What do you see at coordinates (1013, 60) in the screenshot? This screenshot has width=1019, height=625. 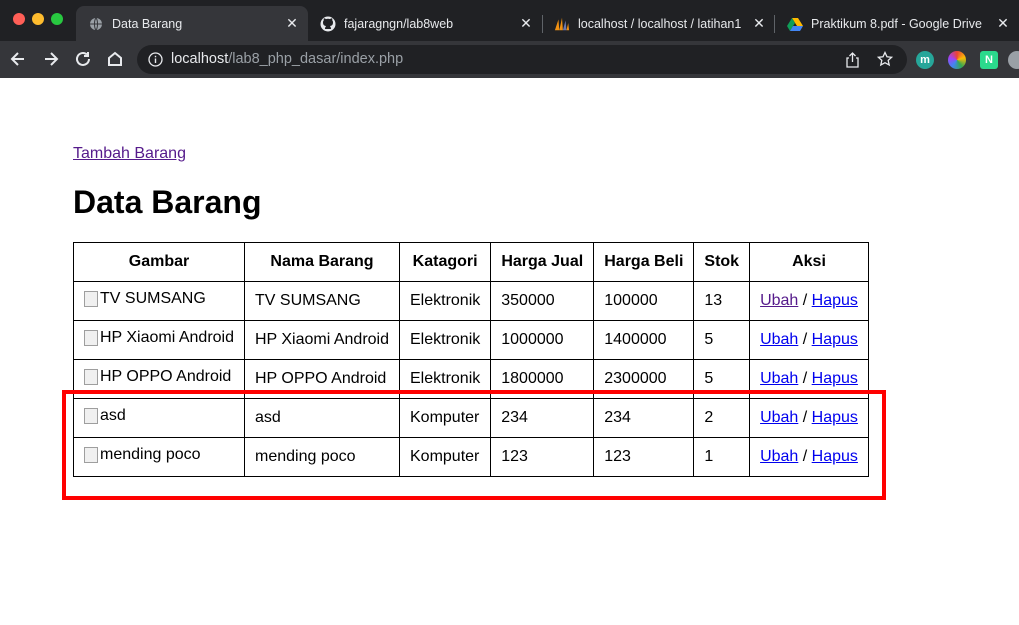 I see `profile-avatar` at bounding box center [1013, 60].